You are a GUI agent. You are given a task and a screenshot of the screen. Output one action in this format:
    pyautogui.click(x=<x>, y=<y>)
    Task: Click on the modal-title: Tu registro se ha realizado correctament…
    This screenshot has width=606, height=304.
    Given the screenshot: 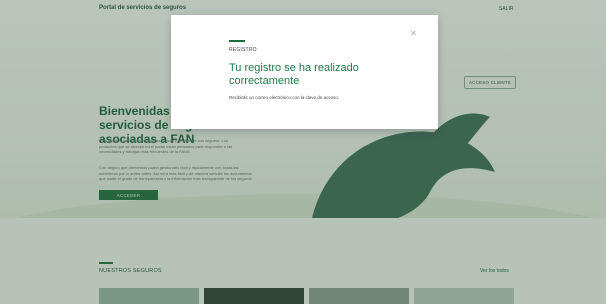 What is the action you would take?
    pyautogui.click(x=294, y=74)
    